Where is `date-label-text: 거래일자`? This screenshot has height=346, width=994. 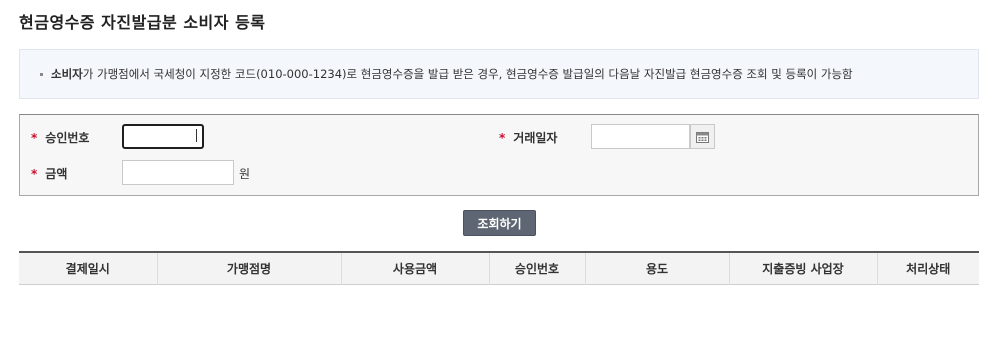
date-label-text: 거래일자 is located at coordinates (535, 138).